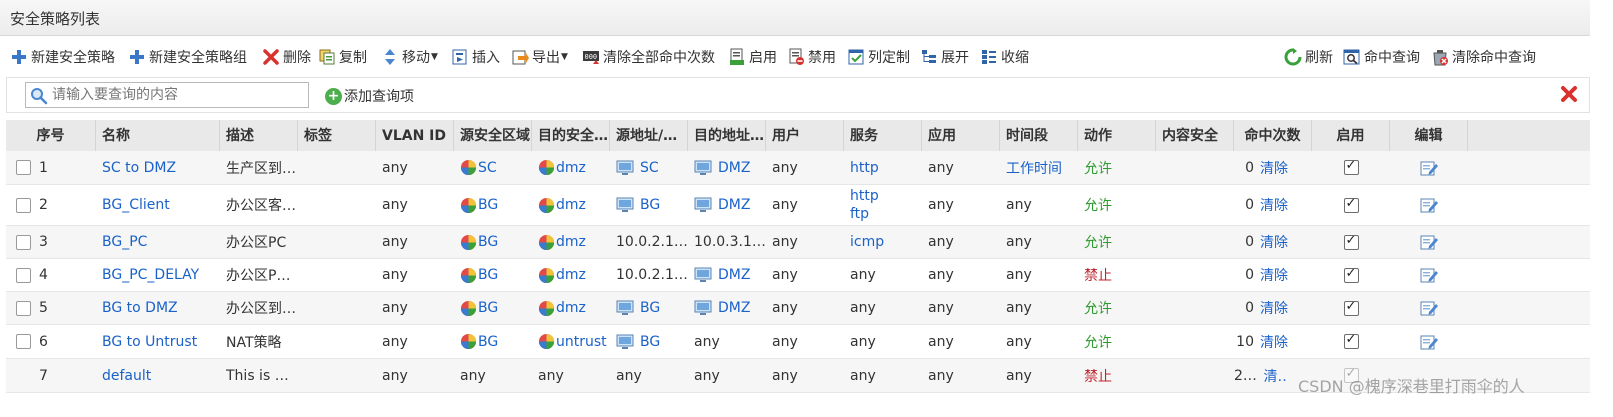  I want to click on collapse-button: 收缩, so click(1004, 57).